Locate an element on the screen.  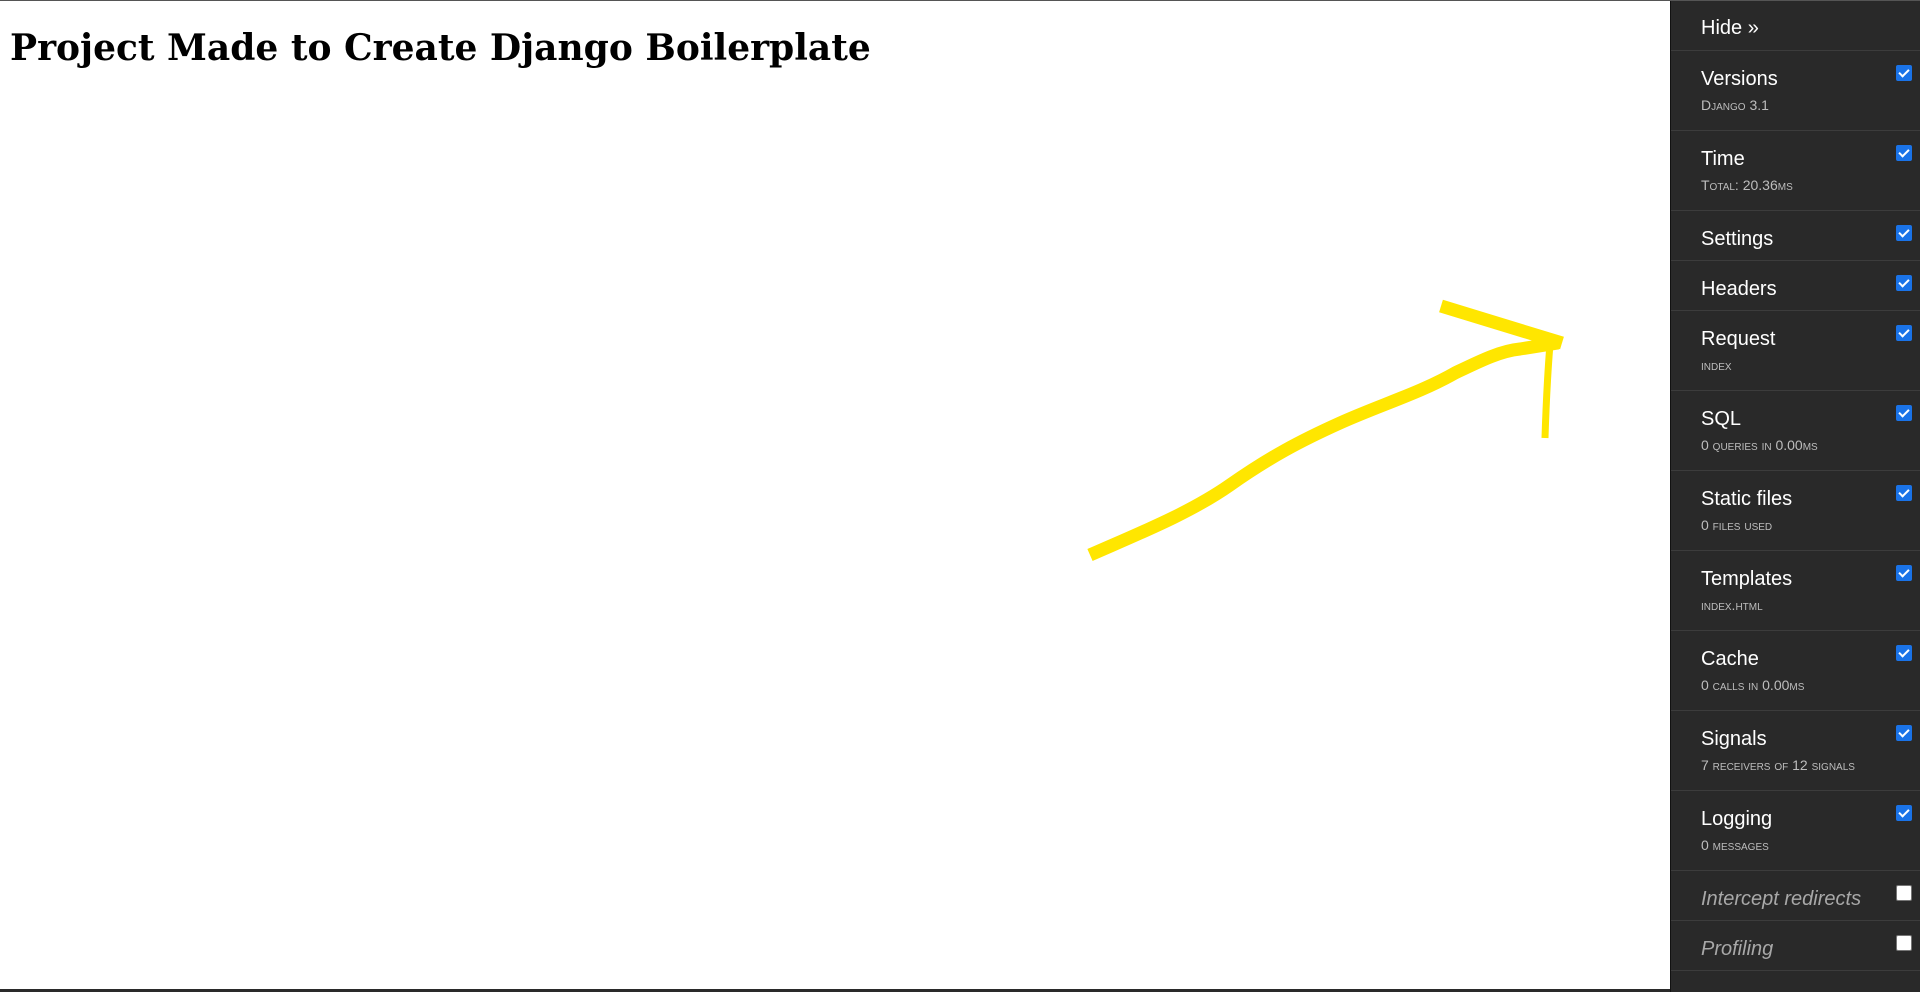
panel-title: Signals is located at coordinates (1734, 739).